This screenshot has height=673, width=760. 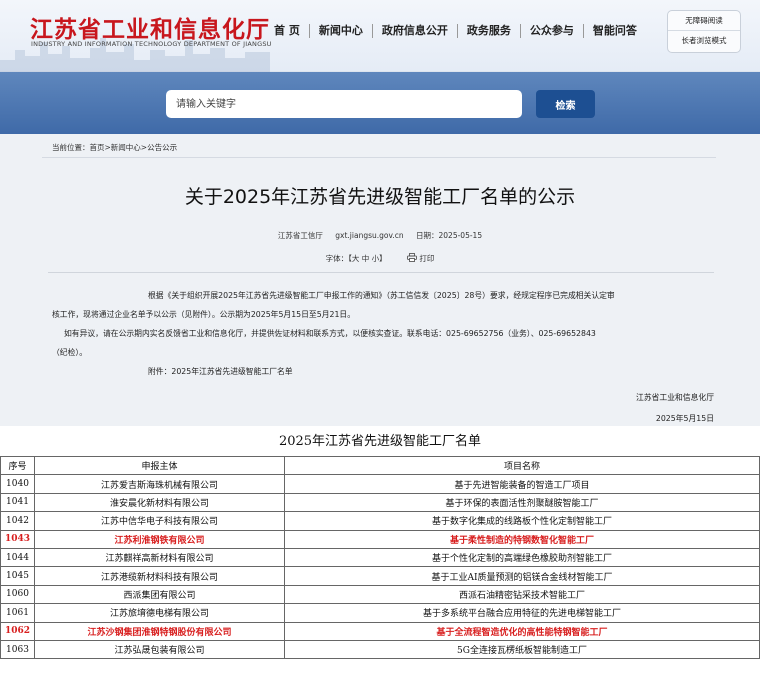 I want to click on cell-no: 1061, so click(x=17, y=613).